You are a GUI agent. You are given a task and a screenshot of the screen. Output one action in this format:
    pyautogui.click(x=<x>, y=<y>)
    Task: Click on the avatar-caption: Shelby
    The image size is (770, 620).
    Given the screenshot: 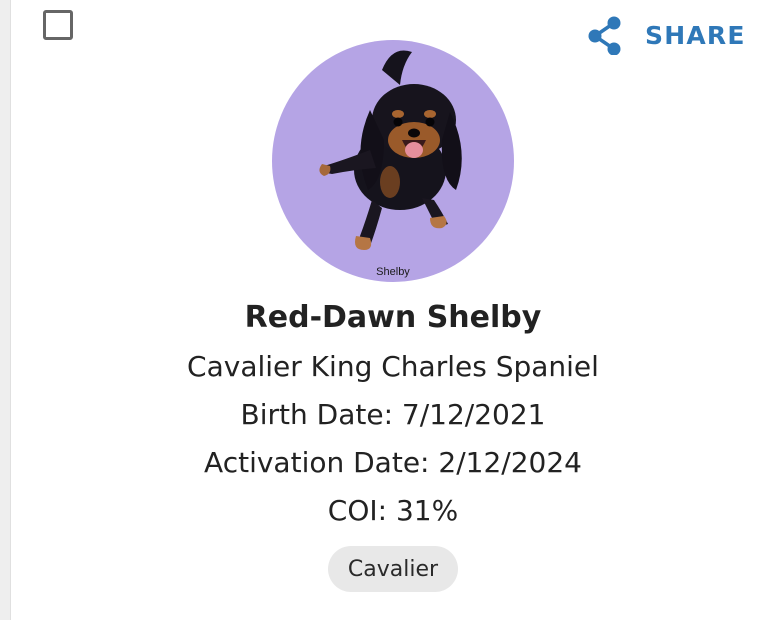 What is the action you would take?
    pyautogui.click(x=393, y=272)
    